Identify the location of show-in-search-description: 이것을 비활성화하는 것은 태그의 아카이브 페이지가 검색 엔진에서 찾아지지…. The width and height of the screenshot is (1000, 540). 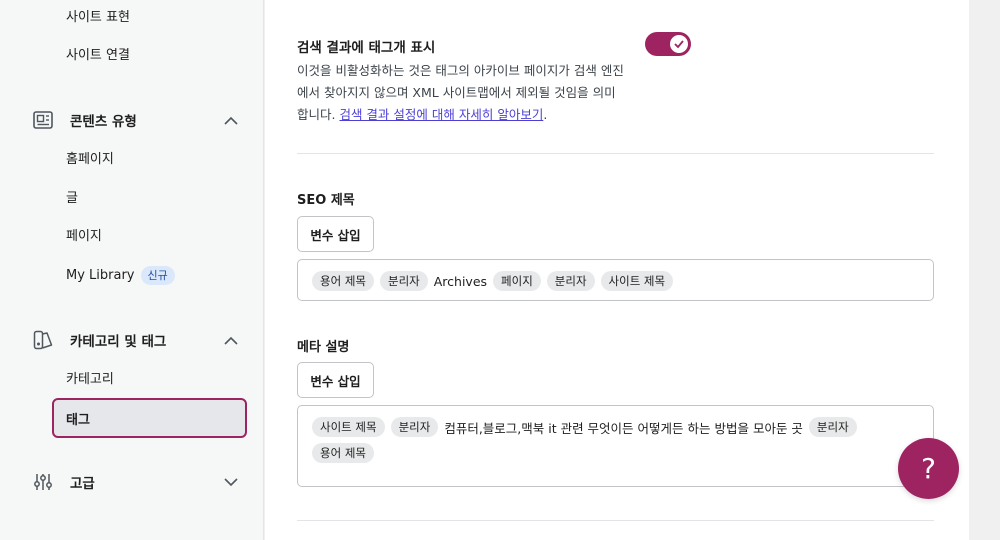
(462, 93).